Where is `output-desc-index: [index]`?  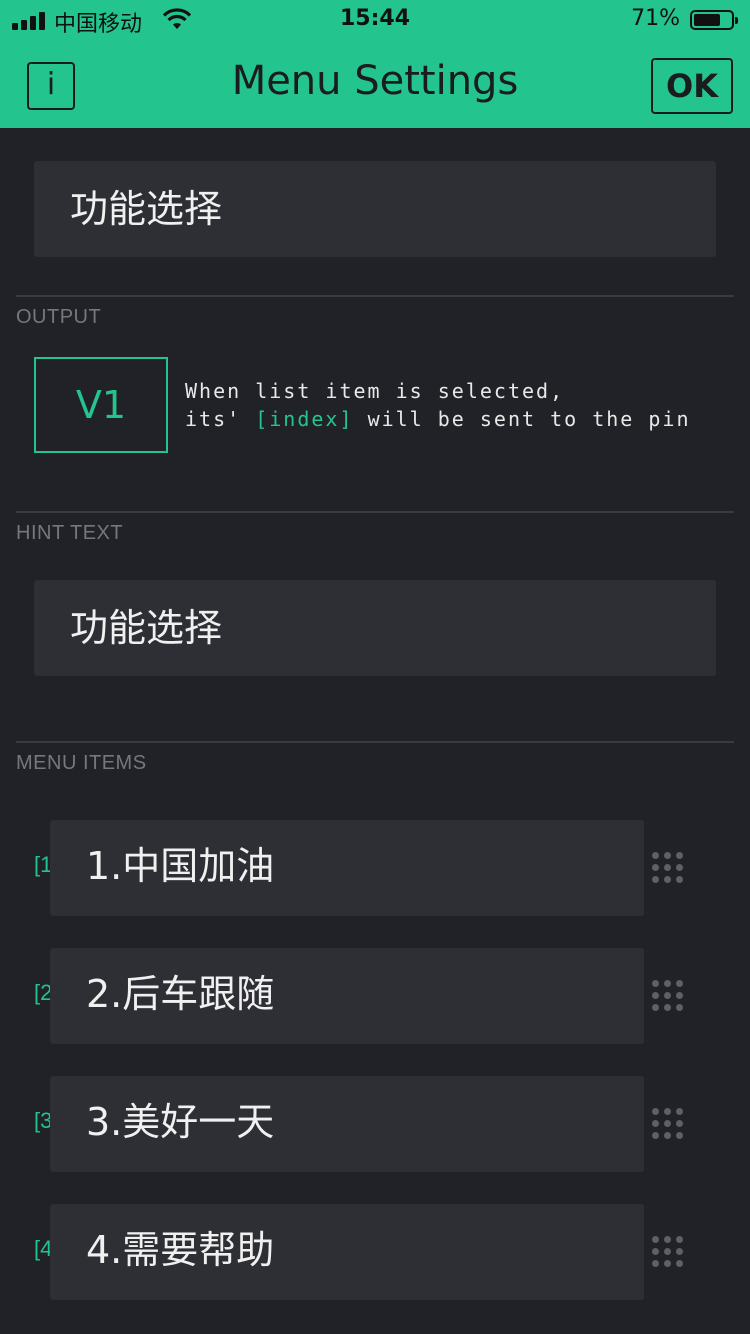
output-desc-index: [index] is located at coordinates (304, 419).